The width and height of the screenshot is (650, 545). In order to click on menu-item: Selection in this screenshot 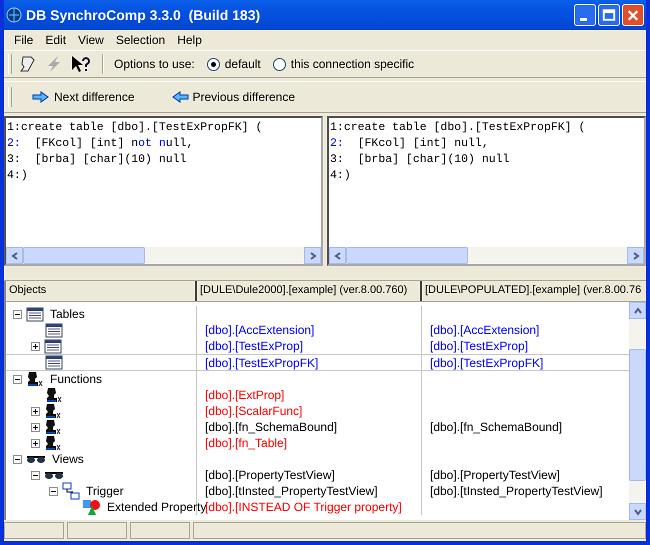, I will do `click(141, 40)`.